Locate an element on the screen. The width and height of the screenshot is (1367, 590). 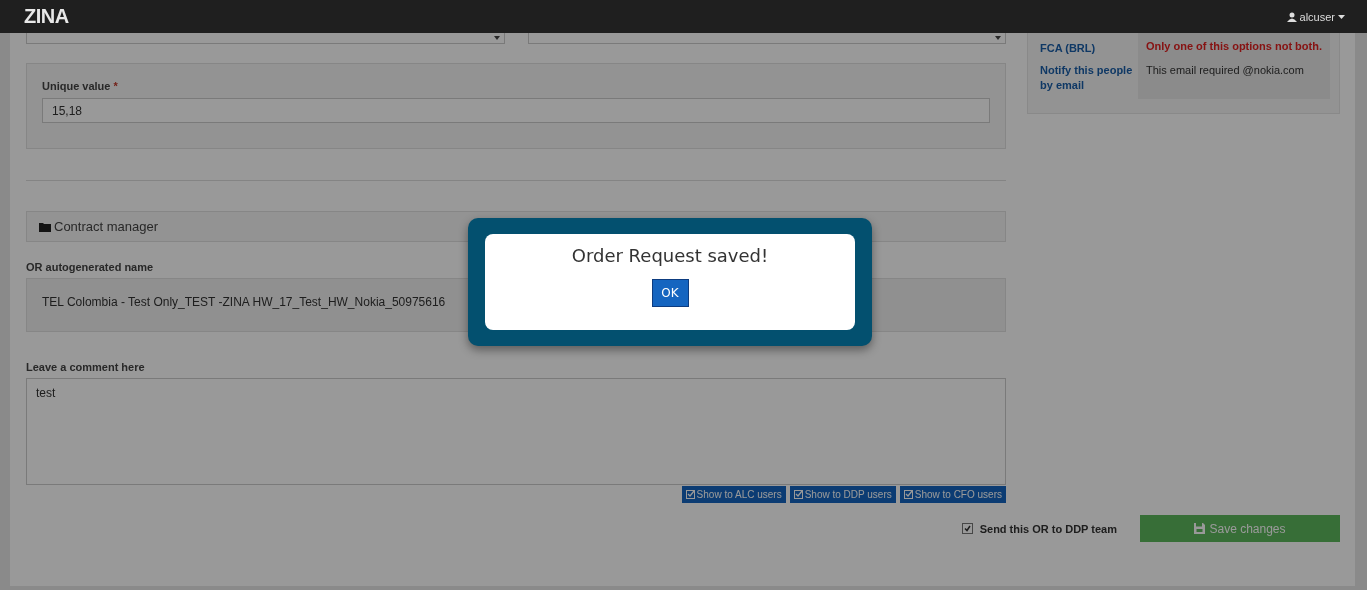
required-mark: * is located at coordinates (115, 86).